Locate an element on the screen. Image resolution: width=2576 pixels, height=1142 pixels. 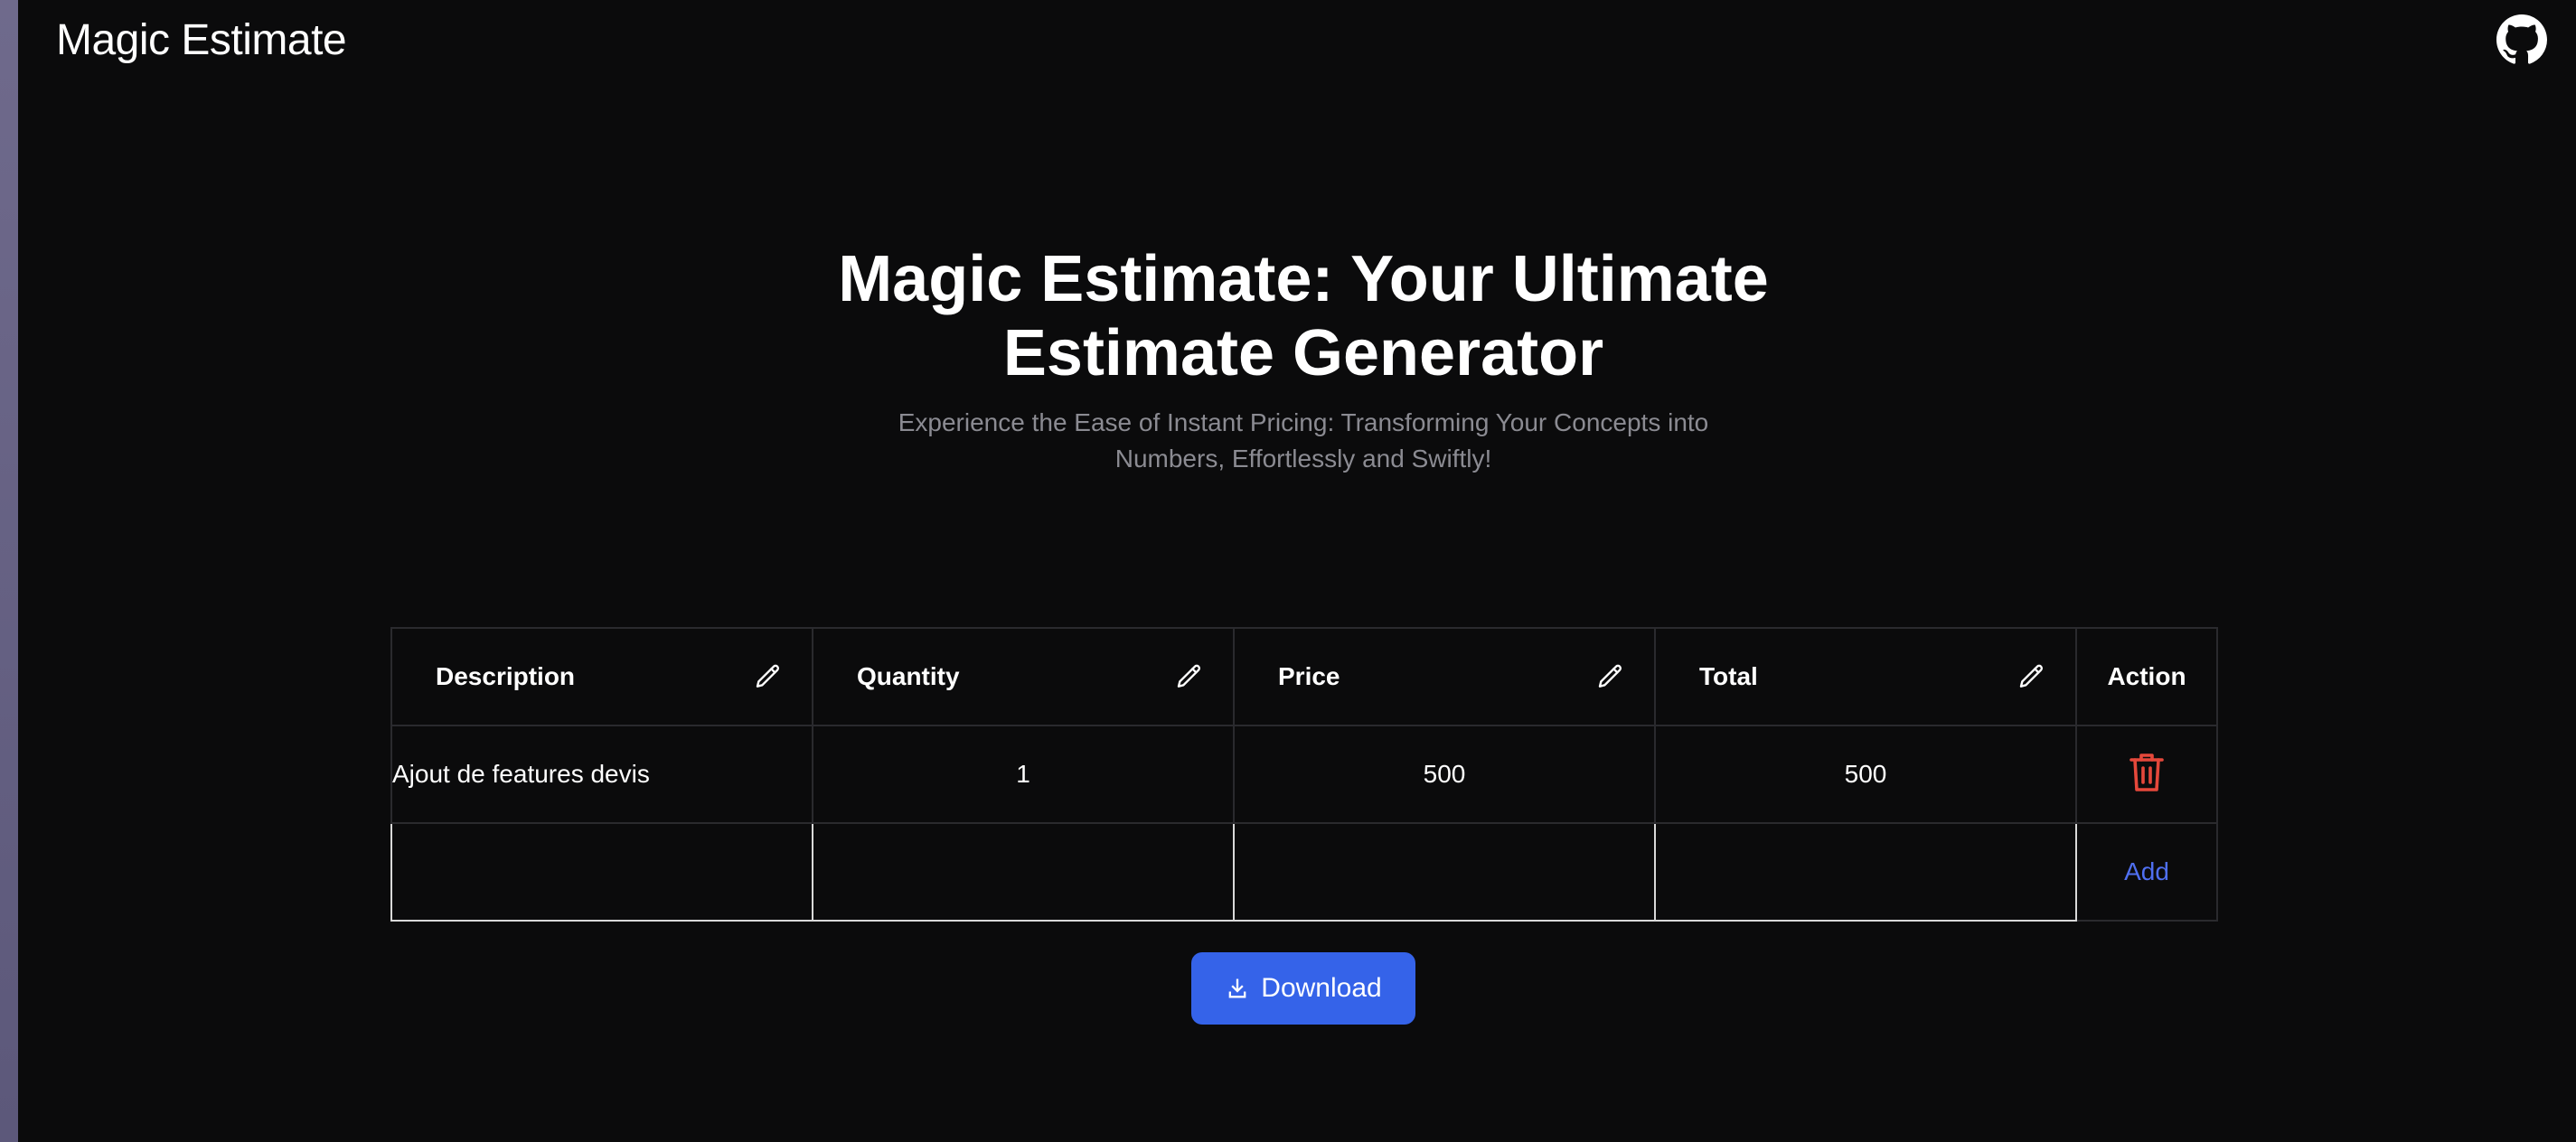
add-cell: Add is located at coordinates (2146, 872).